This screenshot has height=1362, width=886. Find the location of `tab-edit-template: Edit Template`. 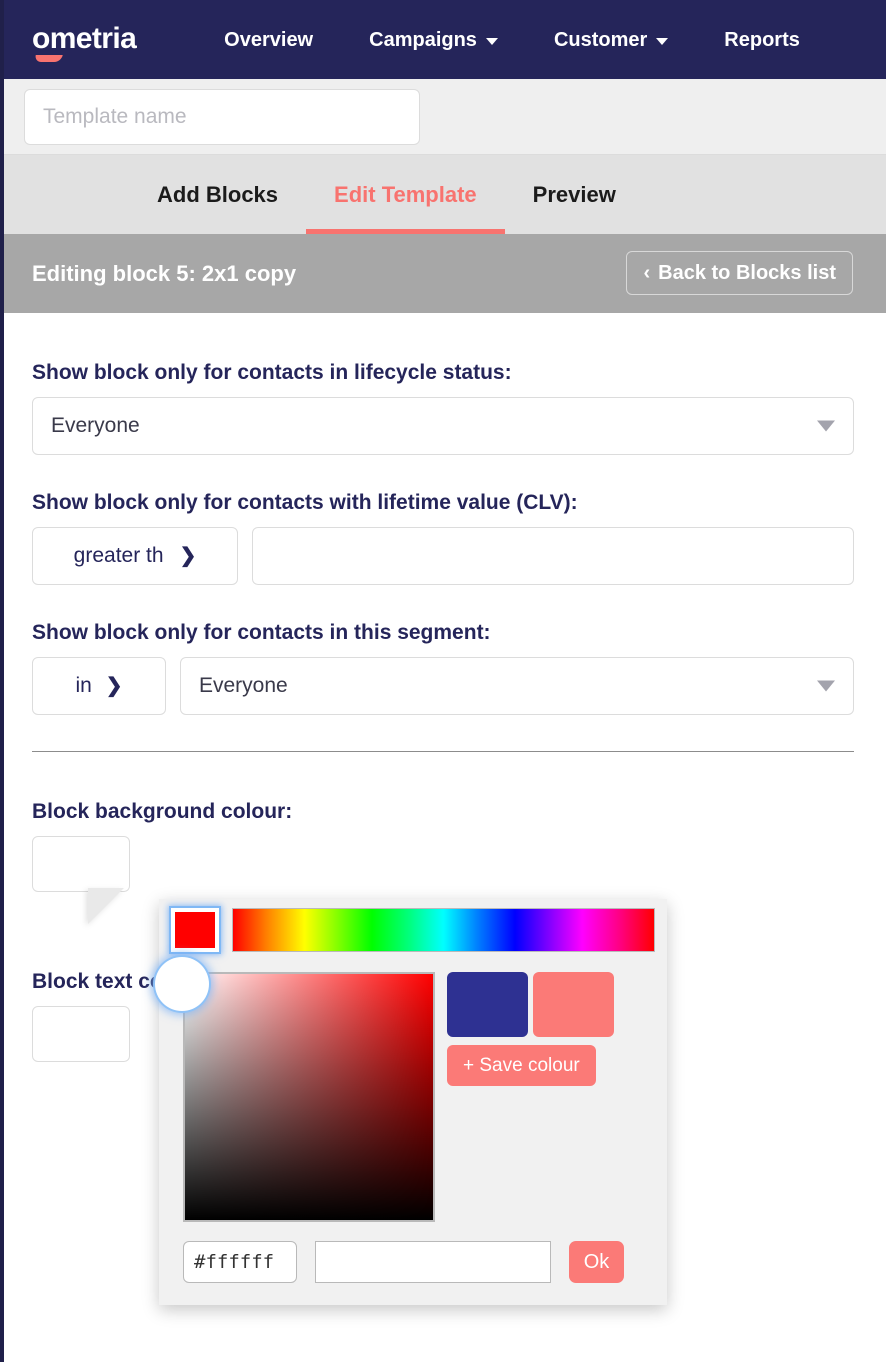

tab-edit-template: Edit Template is located at coordinates (405, 194).